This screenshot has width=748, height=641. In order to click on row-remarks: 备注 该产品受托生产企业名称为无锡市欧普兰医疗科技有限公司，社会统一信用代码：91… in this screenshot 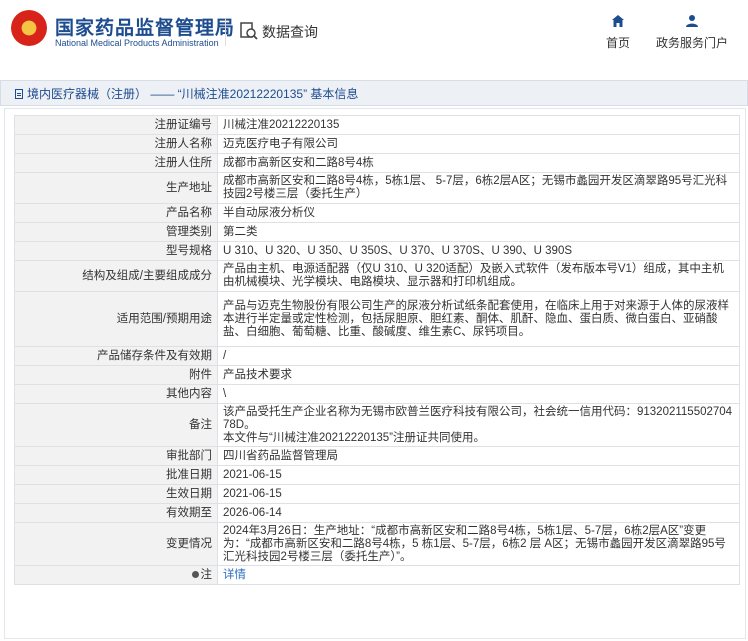, I will do `click(377, 425)`.